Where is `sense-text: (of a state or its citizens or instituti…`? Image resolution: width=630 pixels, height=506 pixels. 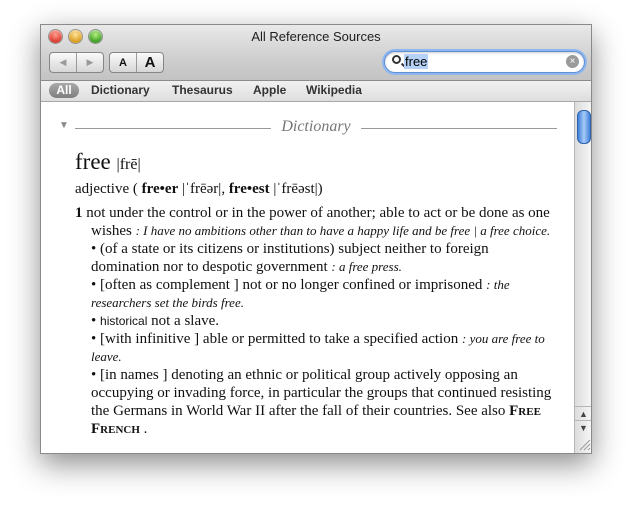
sense-text: (of a state or its citizens or instituti… is located at coordinates (290, 258).